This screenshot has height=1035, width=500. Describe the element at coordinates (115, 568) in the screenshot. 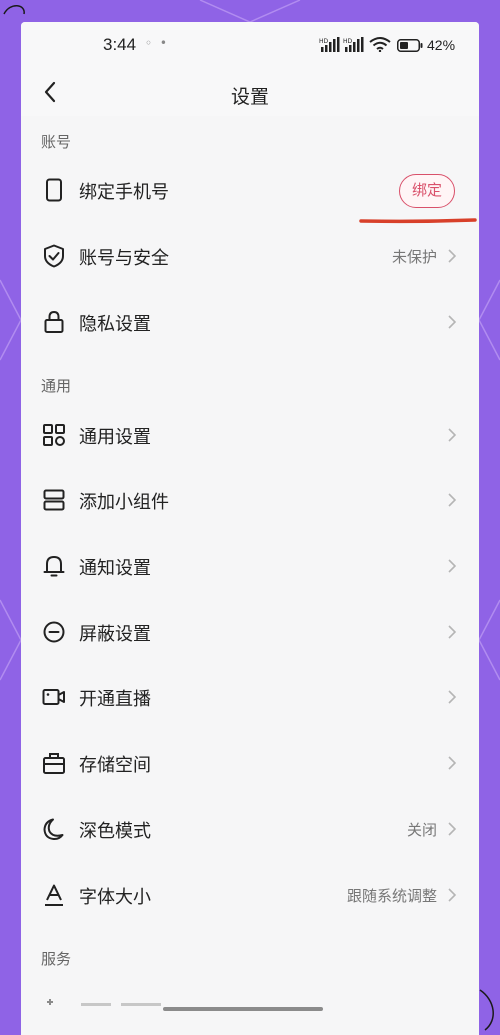

I see `notification-settings-label: 通知设置` at that location.